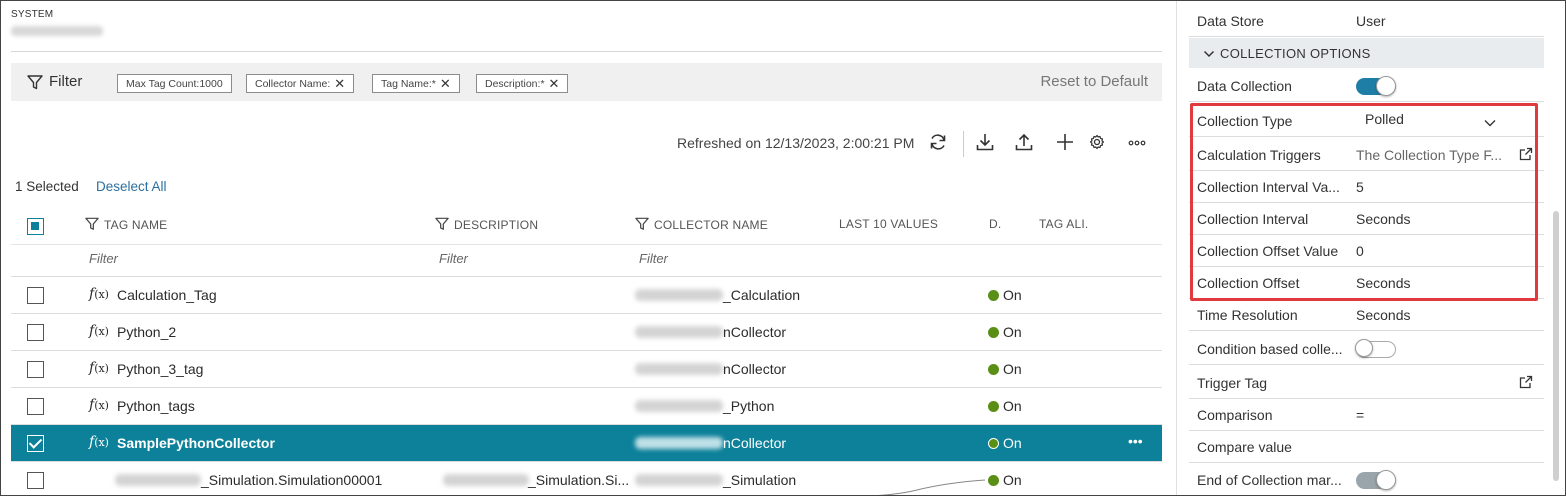  I want to click on chip-collector-name: Collector Name: ✕, so click(300, 83).